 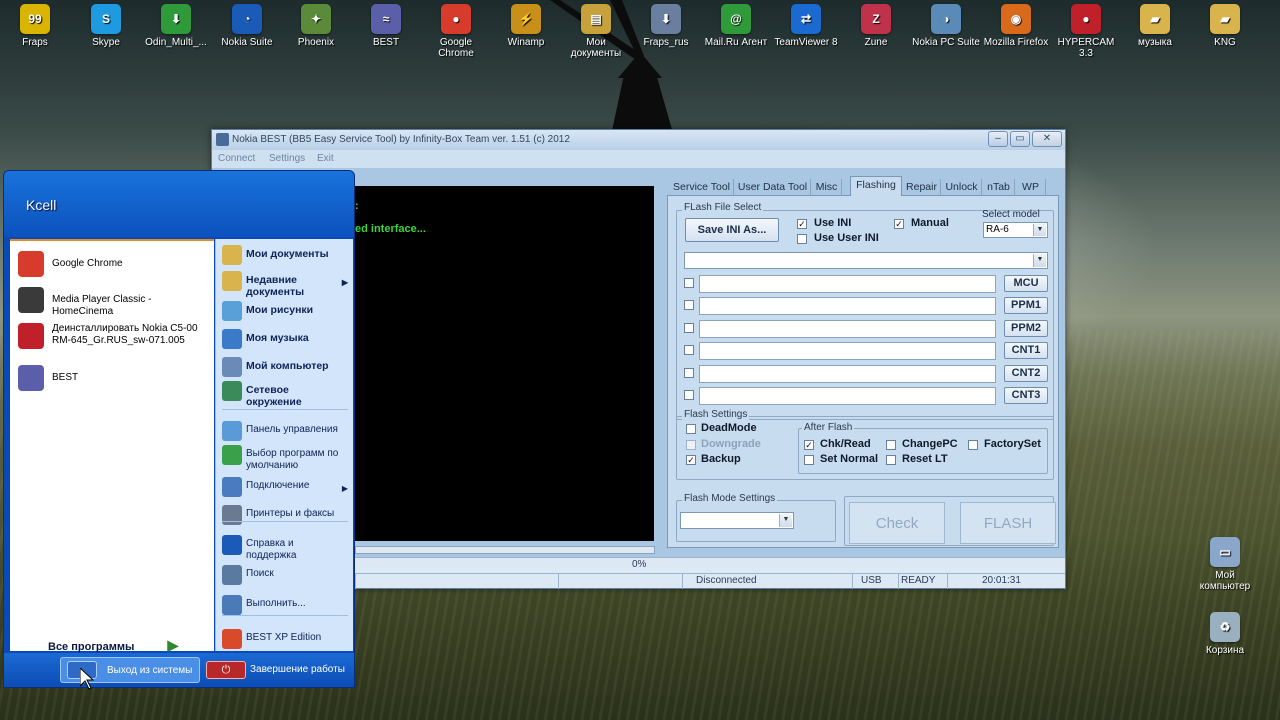 I want to click on places-item: Выбор программ по умолчанию, so click(x=286, y=458).